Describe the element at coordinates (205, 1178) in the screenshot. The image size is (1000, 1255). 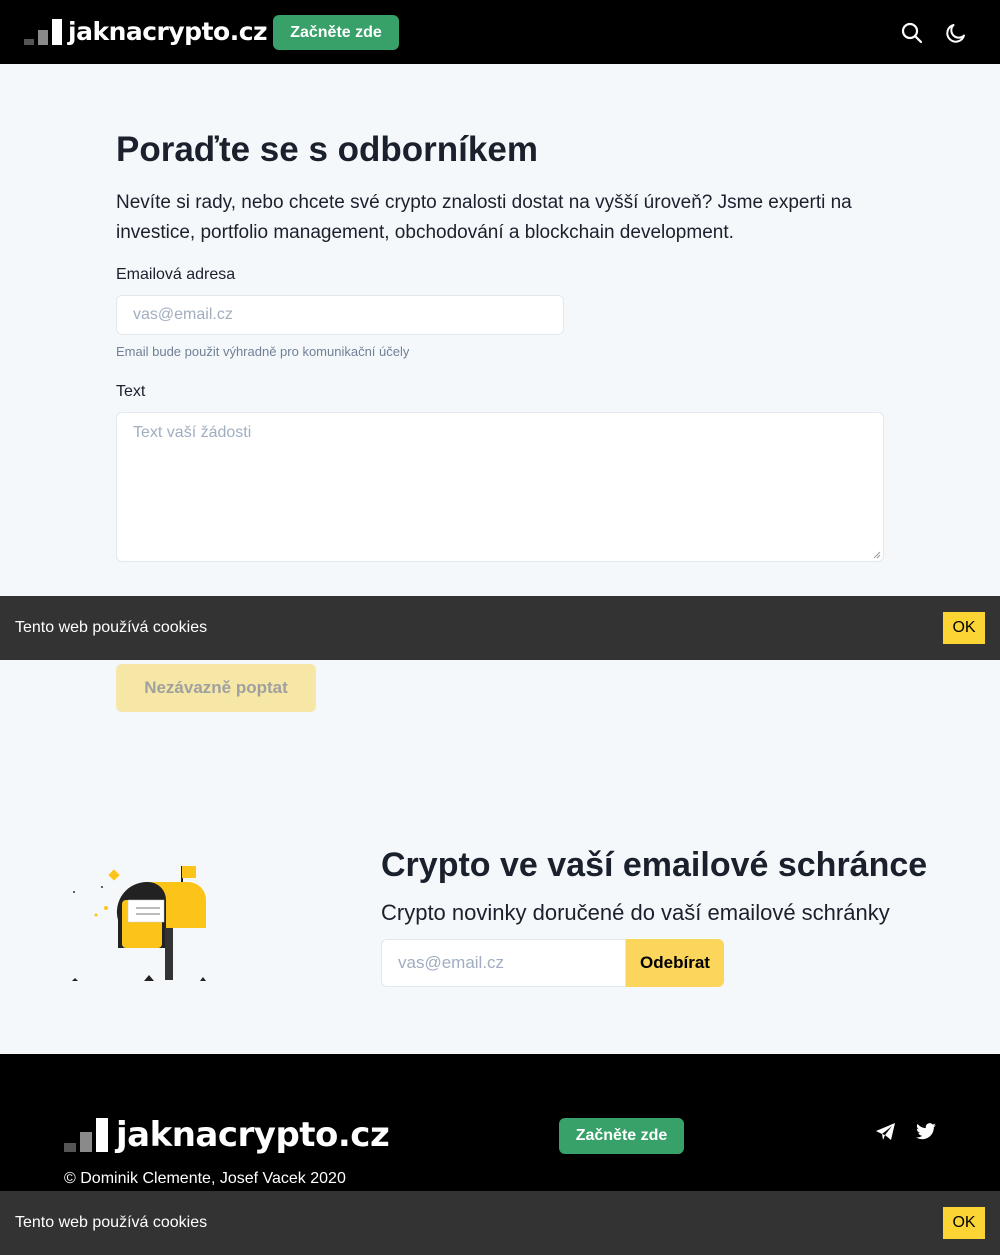
I see `copyright-text: © Dominik Clemente, Josef Vacek 2020` at that location.